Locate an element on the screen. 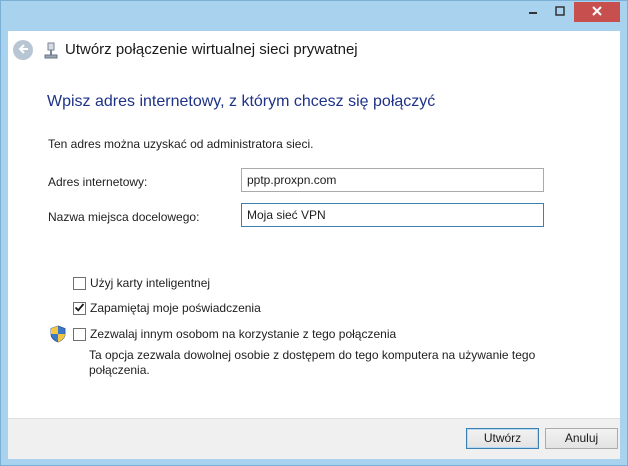 Image resolution: width=628 pixels, height=466 pixels. close-button is located at coordinates (597, 12).